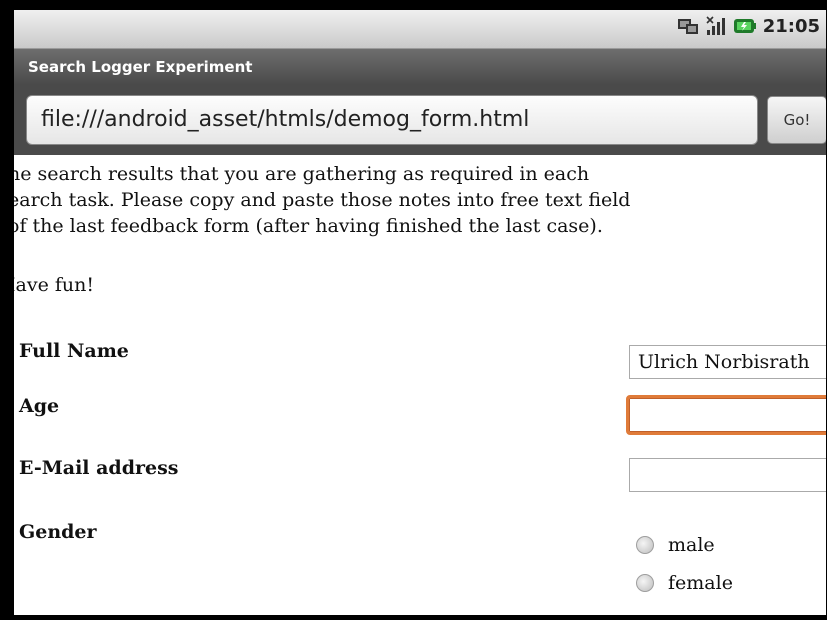  What do you see at coordinates (420, 29) in the screenshot?
I see `status-bar: 21:05` at bounding box center [420, 29].